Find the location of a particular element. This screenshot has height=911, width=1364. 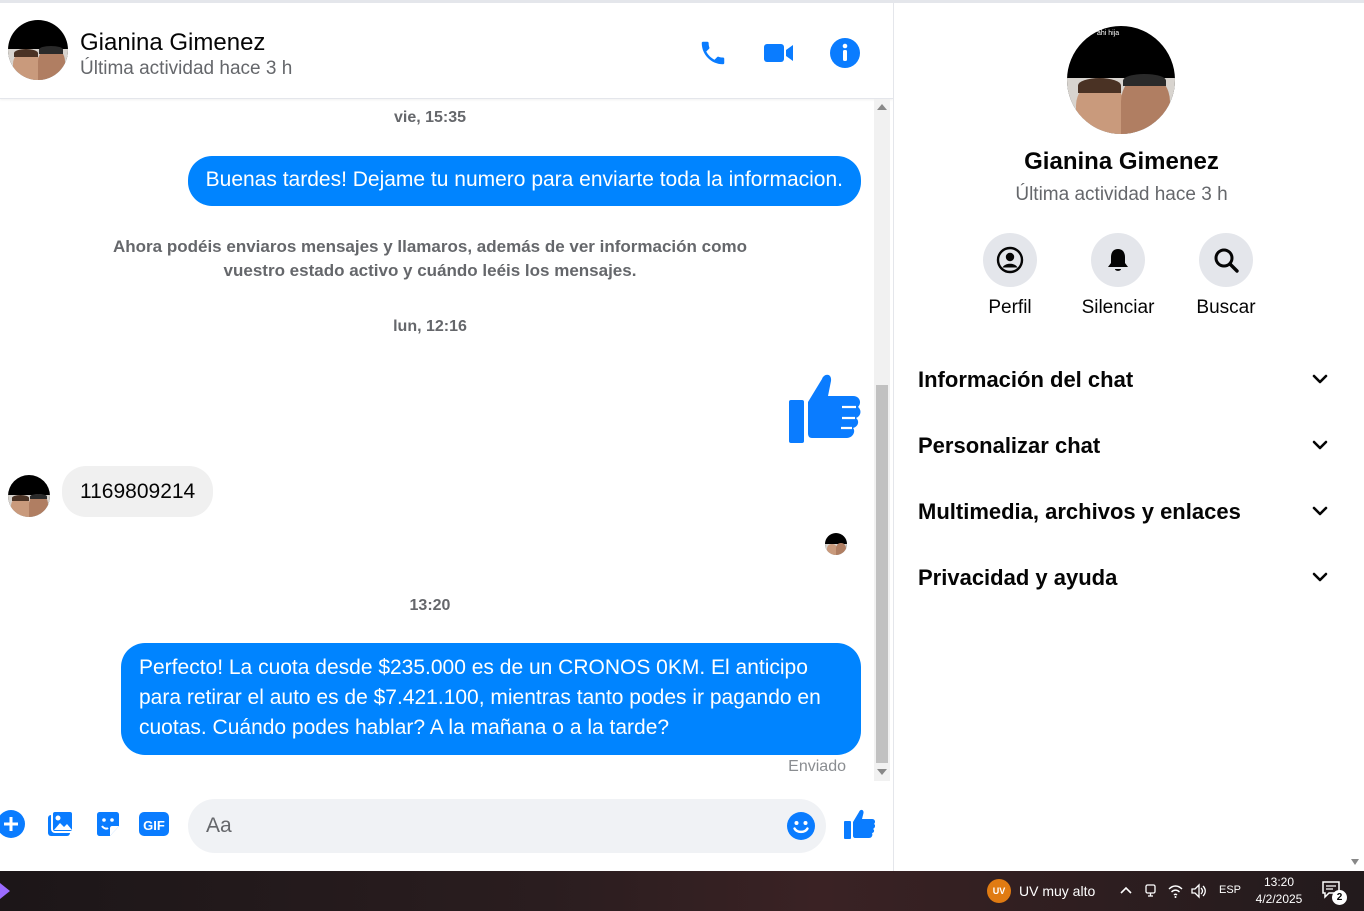

profile-button: Perfil is located at coordinates (1010, 276).